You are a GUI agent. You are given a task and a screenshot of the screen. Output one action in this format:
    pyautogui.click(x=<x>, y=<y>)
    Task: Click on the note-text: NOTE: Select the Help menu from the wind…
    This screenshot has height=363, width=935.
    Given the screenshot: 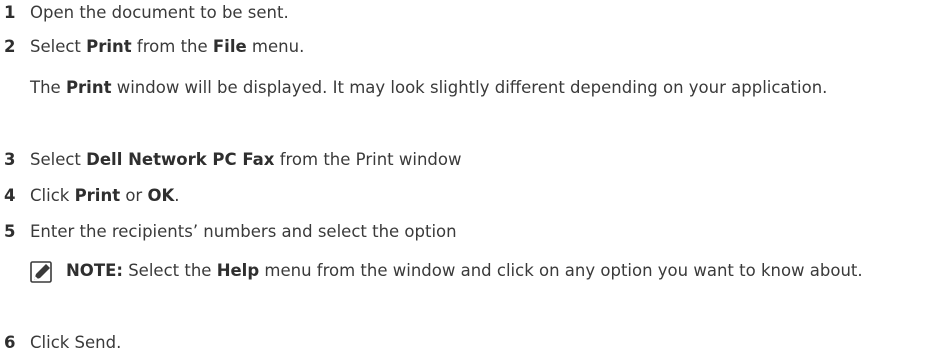 What is the action you would take?
    pyautogui.click(x=464, y=270)
    